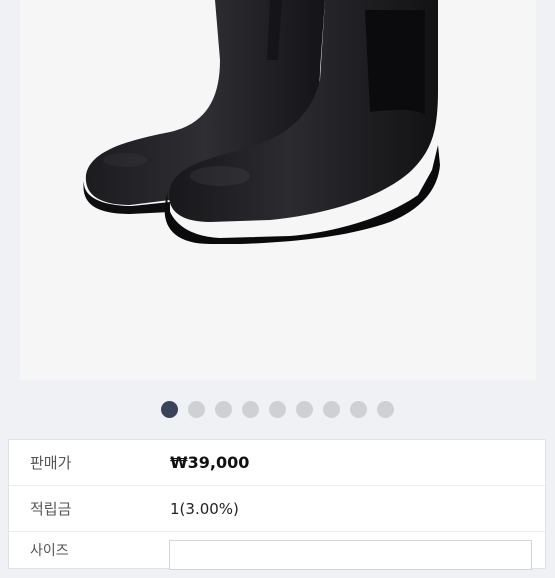 The width and height of the screenshot is (555, 578). Describe the element at coordinates (51, 463) in the screenshot. I see `price-label: 판매가` at that location.